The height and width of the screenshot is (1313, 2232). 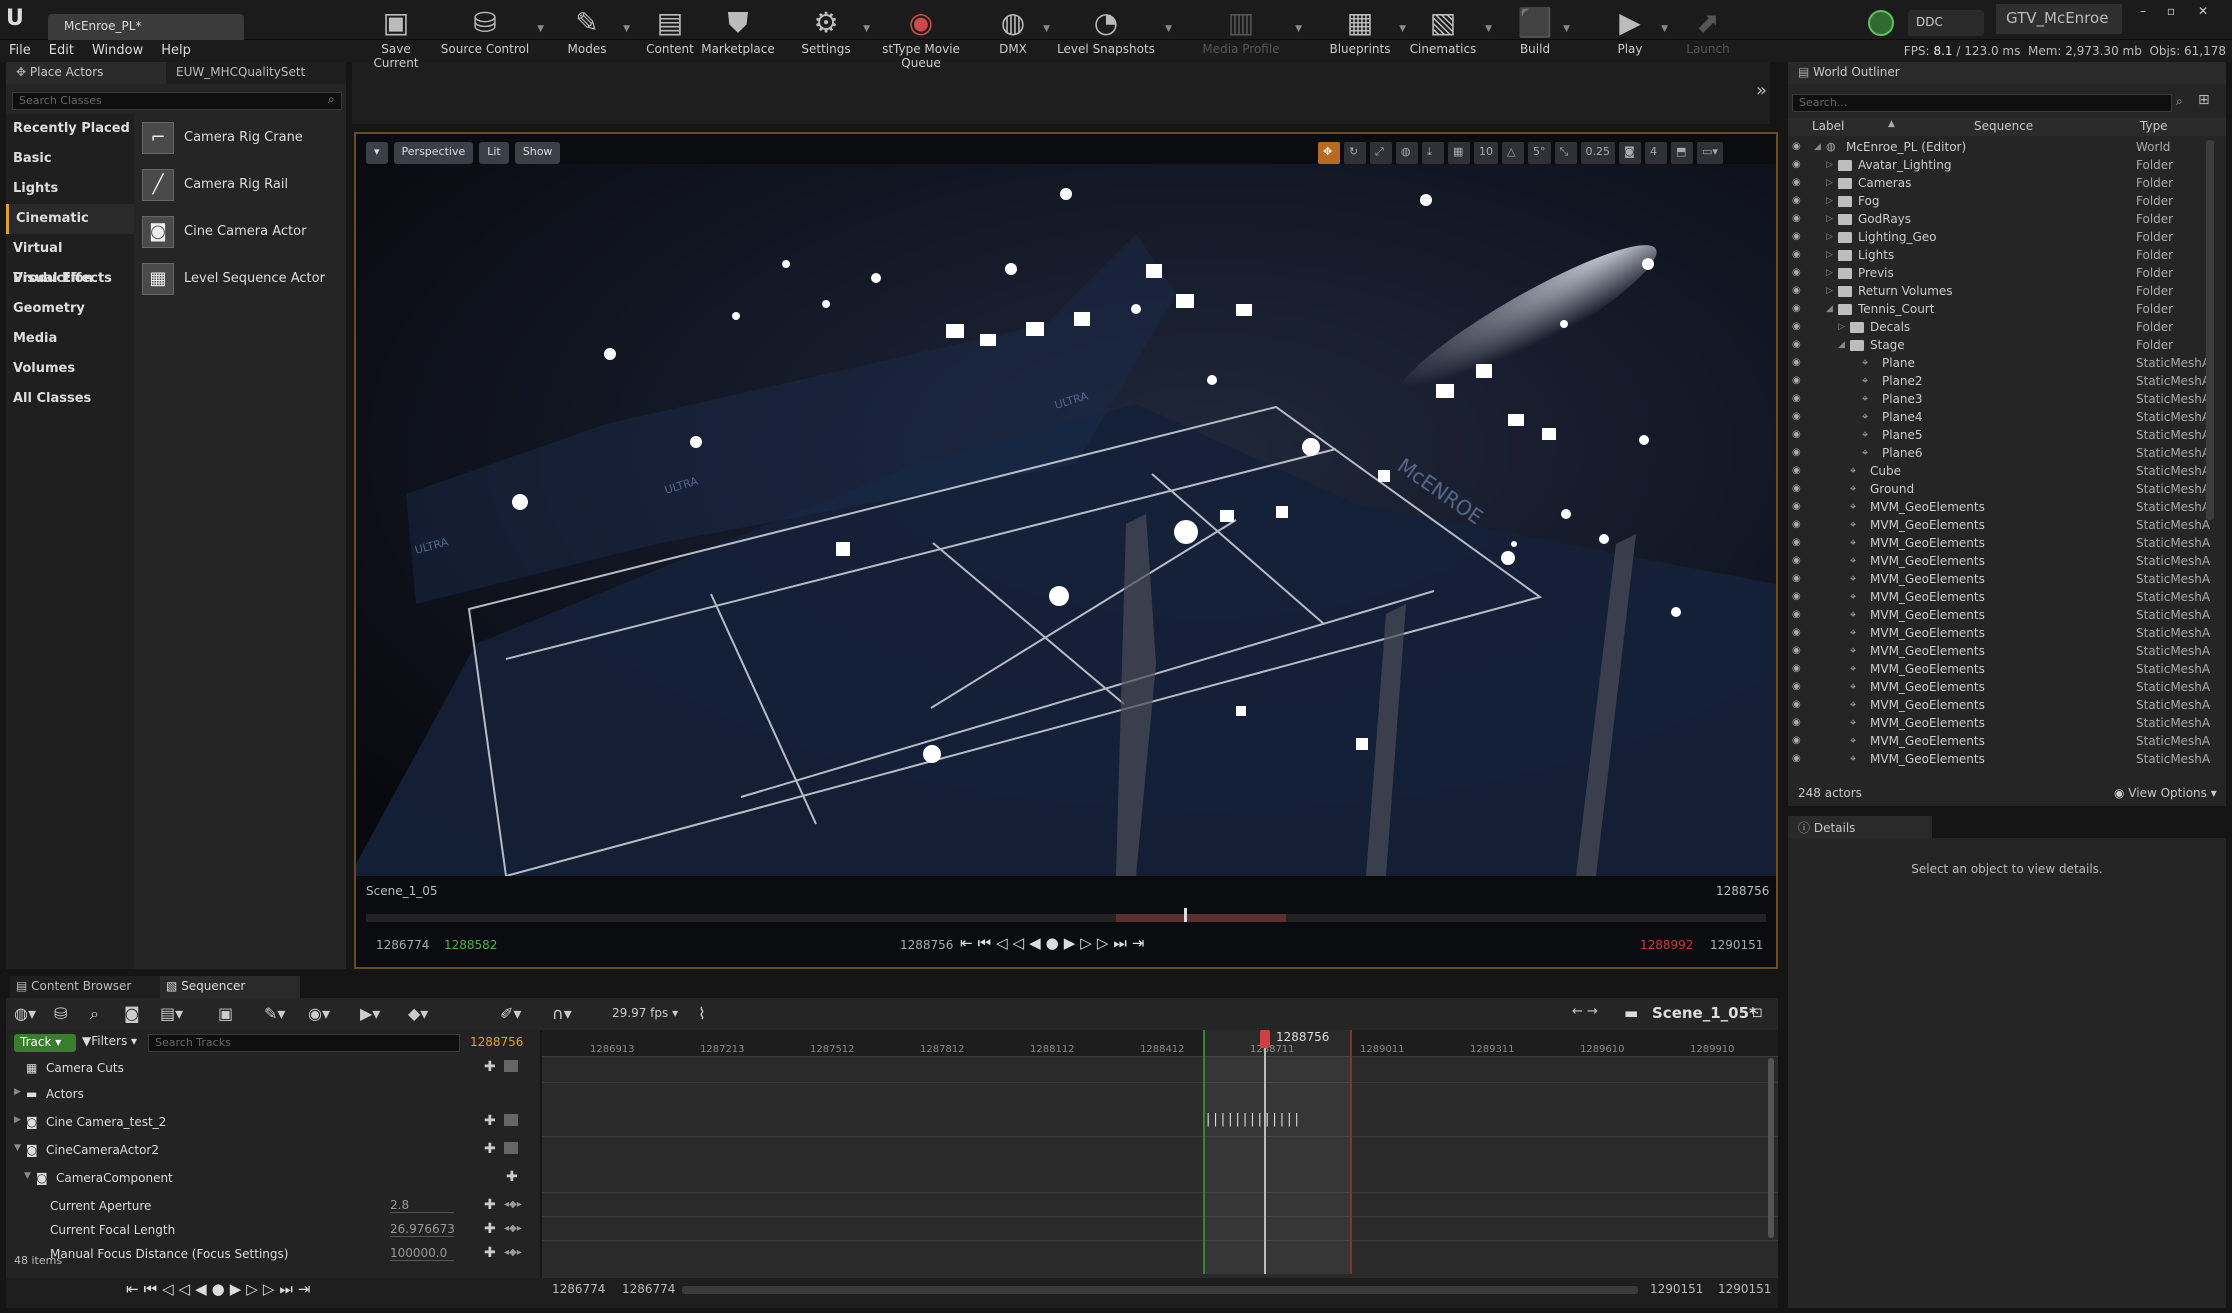 What do you see at coordinates (70, 399) in the screenshot?
I see `category-all-classes: All Classes` at bounding box center [70, 399].